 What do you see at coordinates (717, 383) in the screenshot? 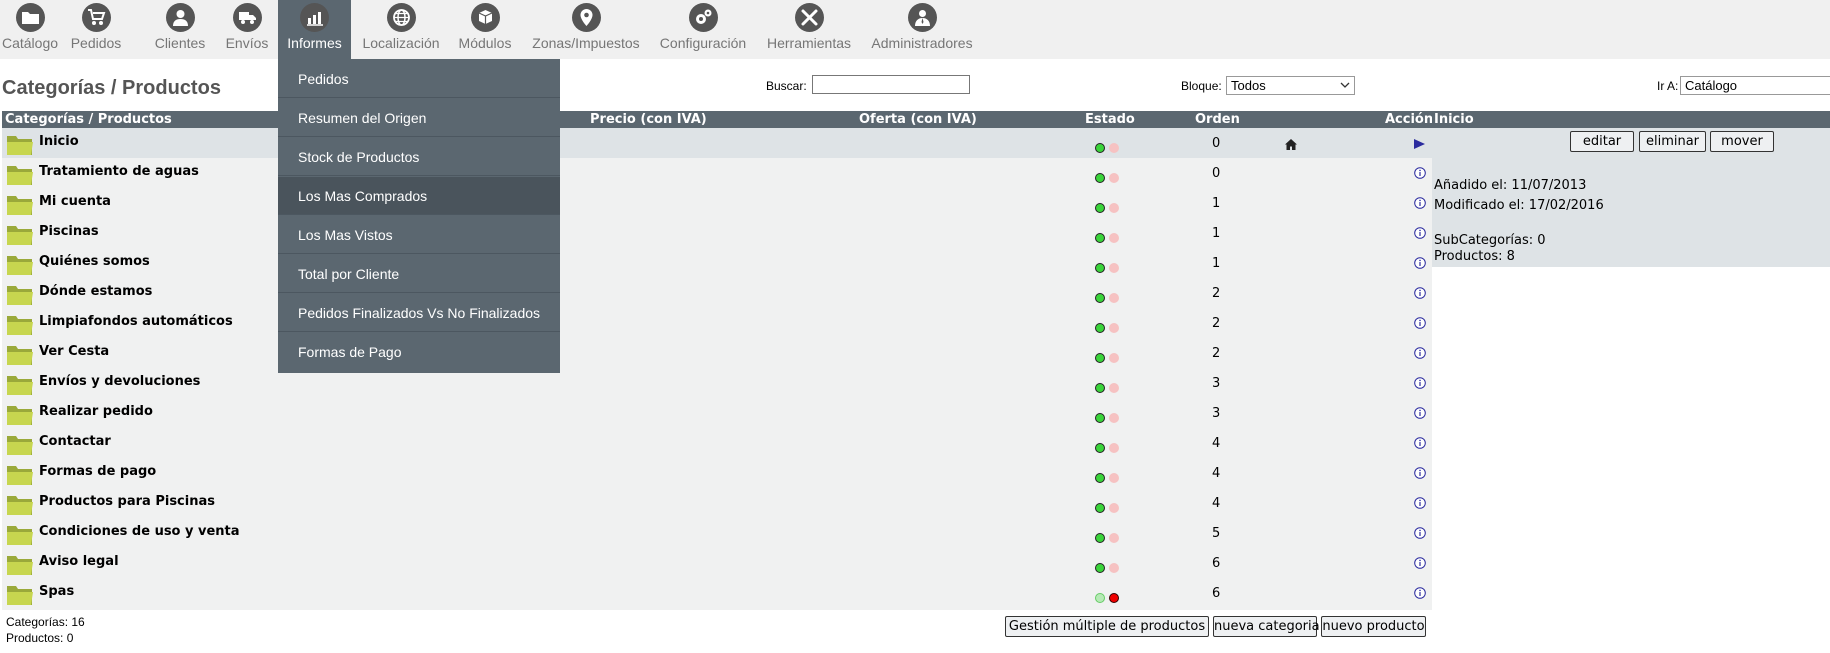
I see `table-row: Envíos y devoluciones 3` at bounding box center [717, 383].